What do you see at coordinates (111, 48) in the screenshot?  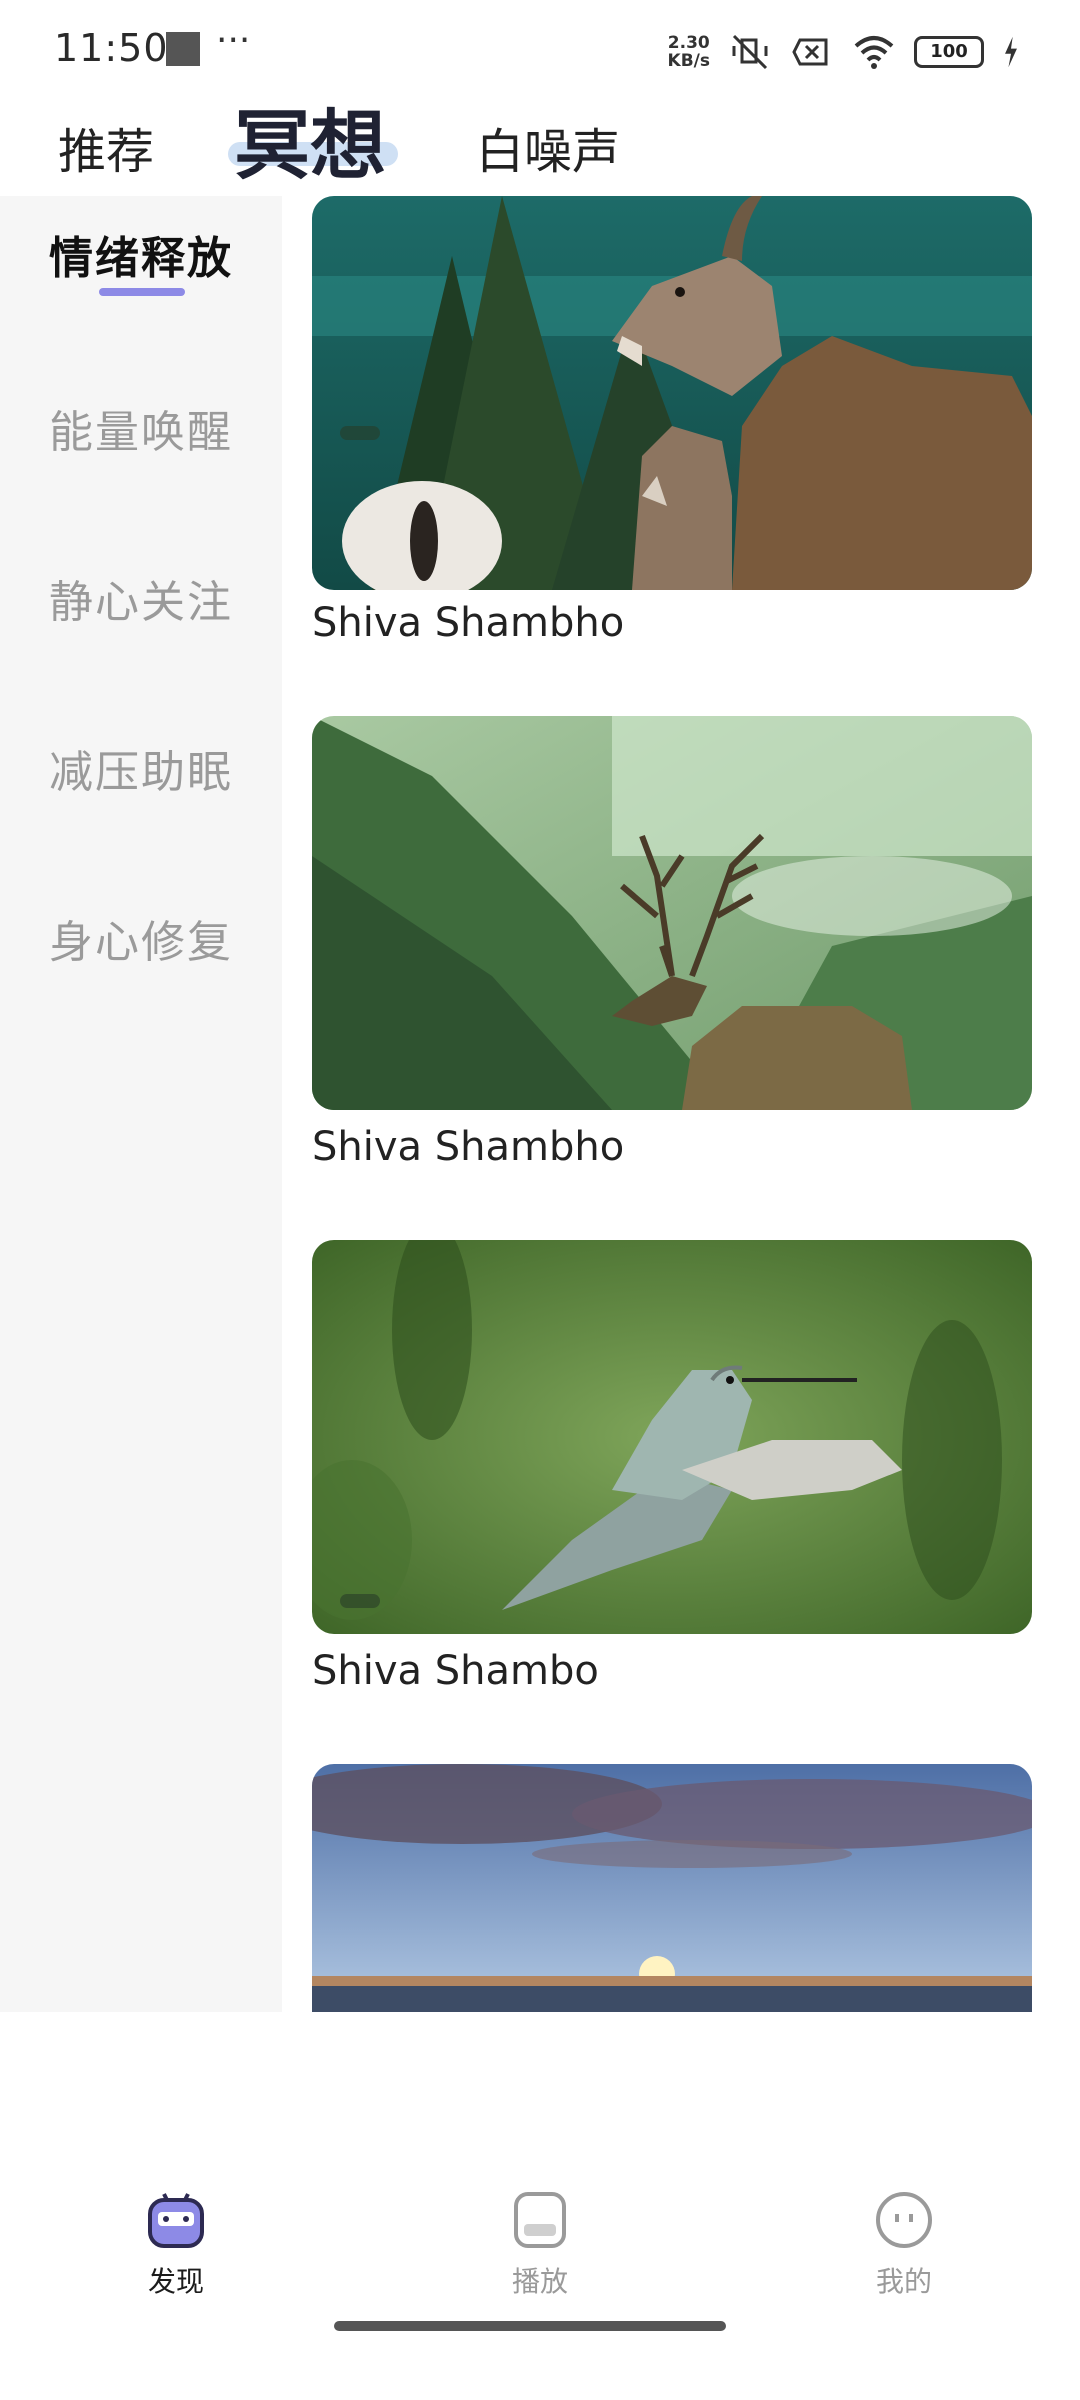 I see `status-time: 11:50` at bounding box center [111, 48].